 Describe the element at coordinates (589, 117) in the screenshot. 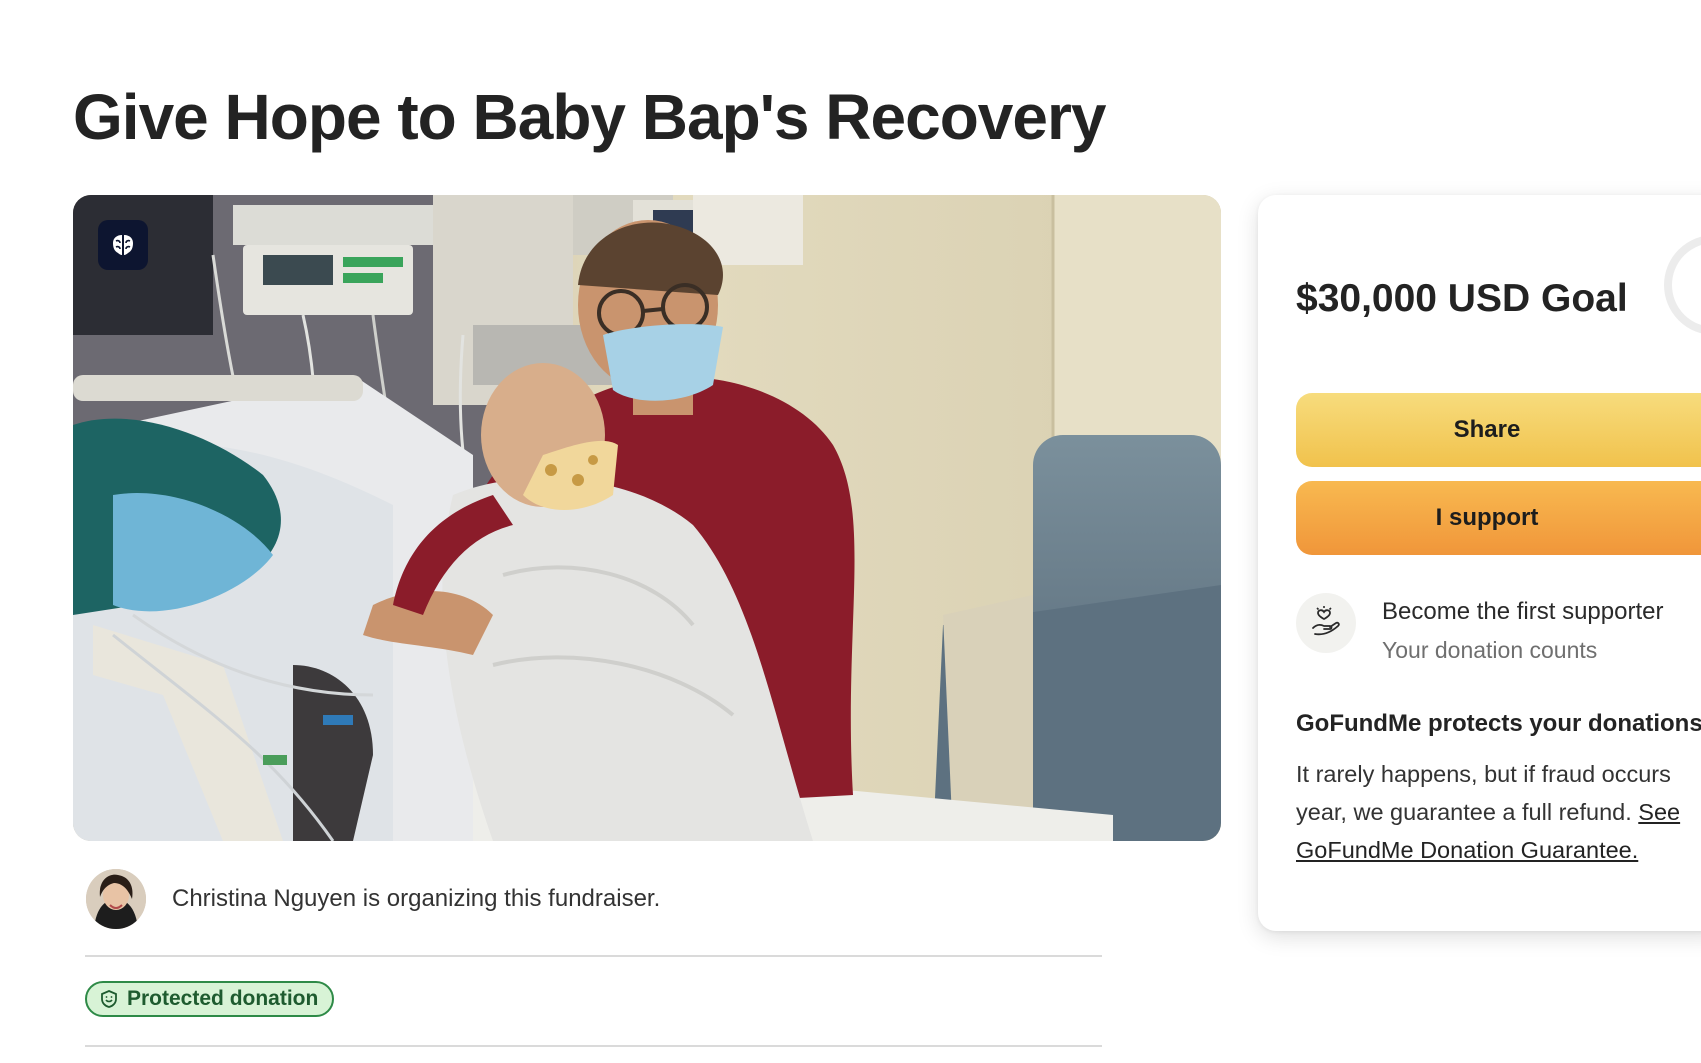

I see `page-title: Give Hope to Baby Bap's Recovery` at that location.